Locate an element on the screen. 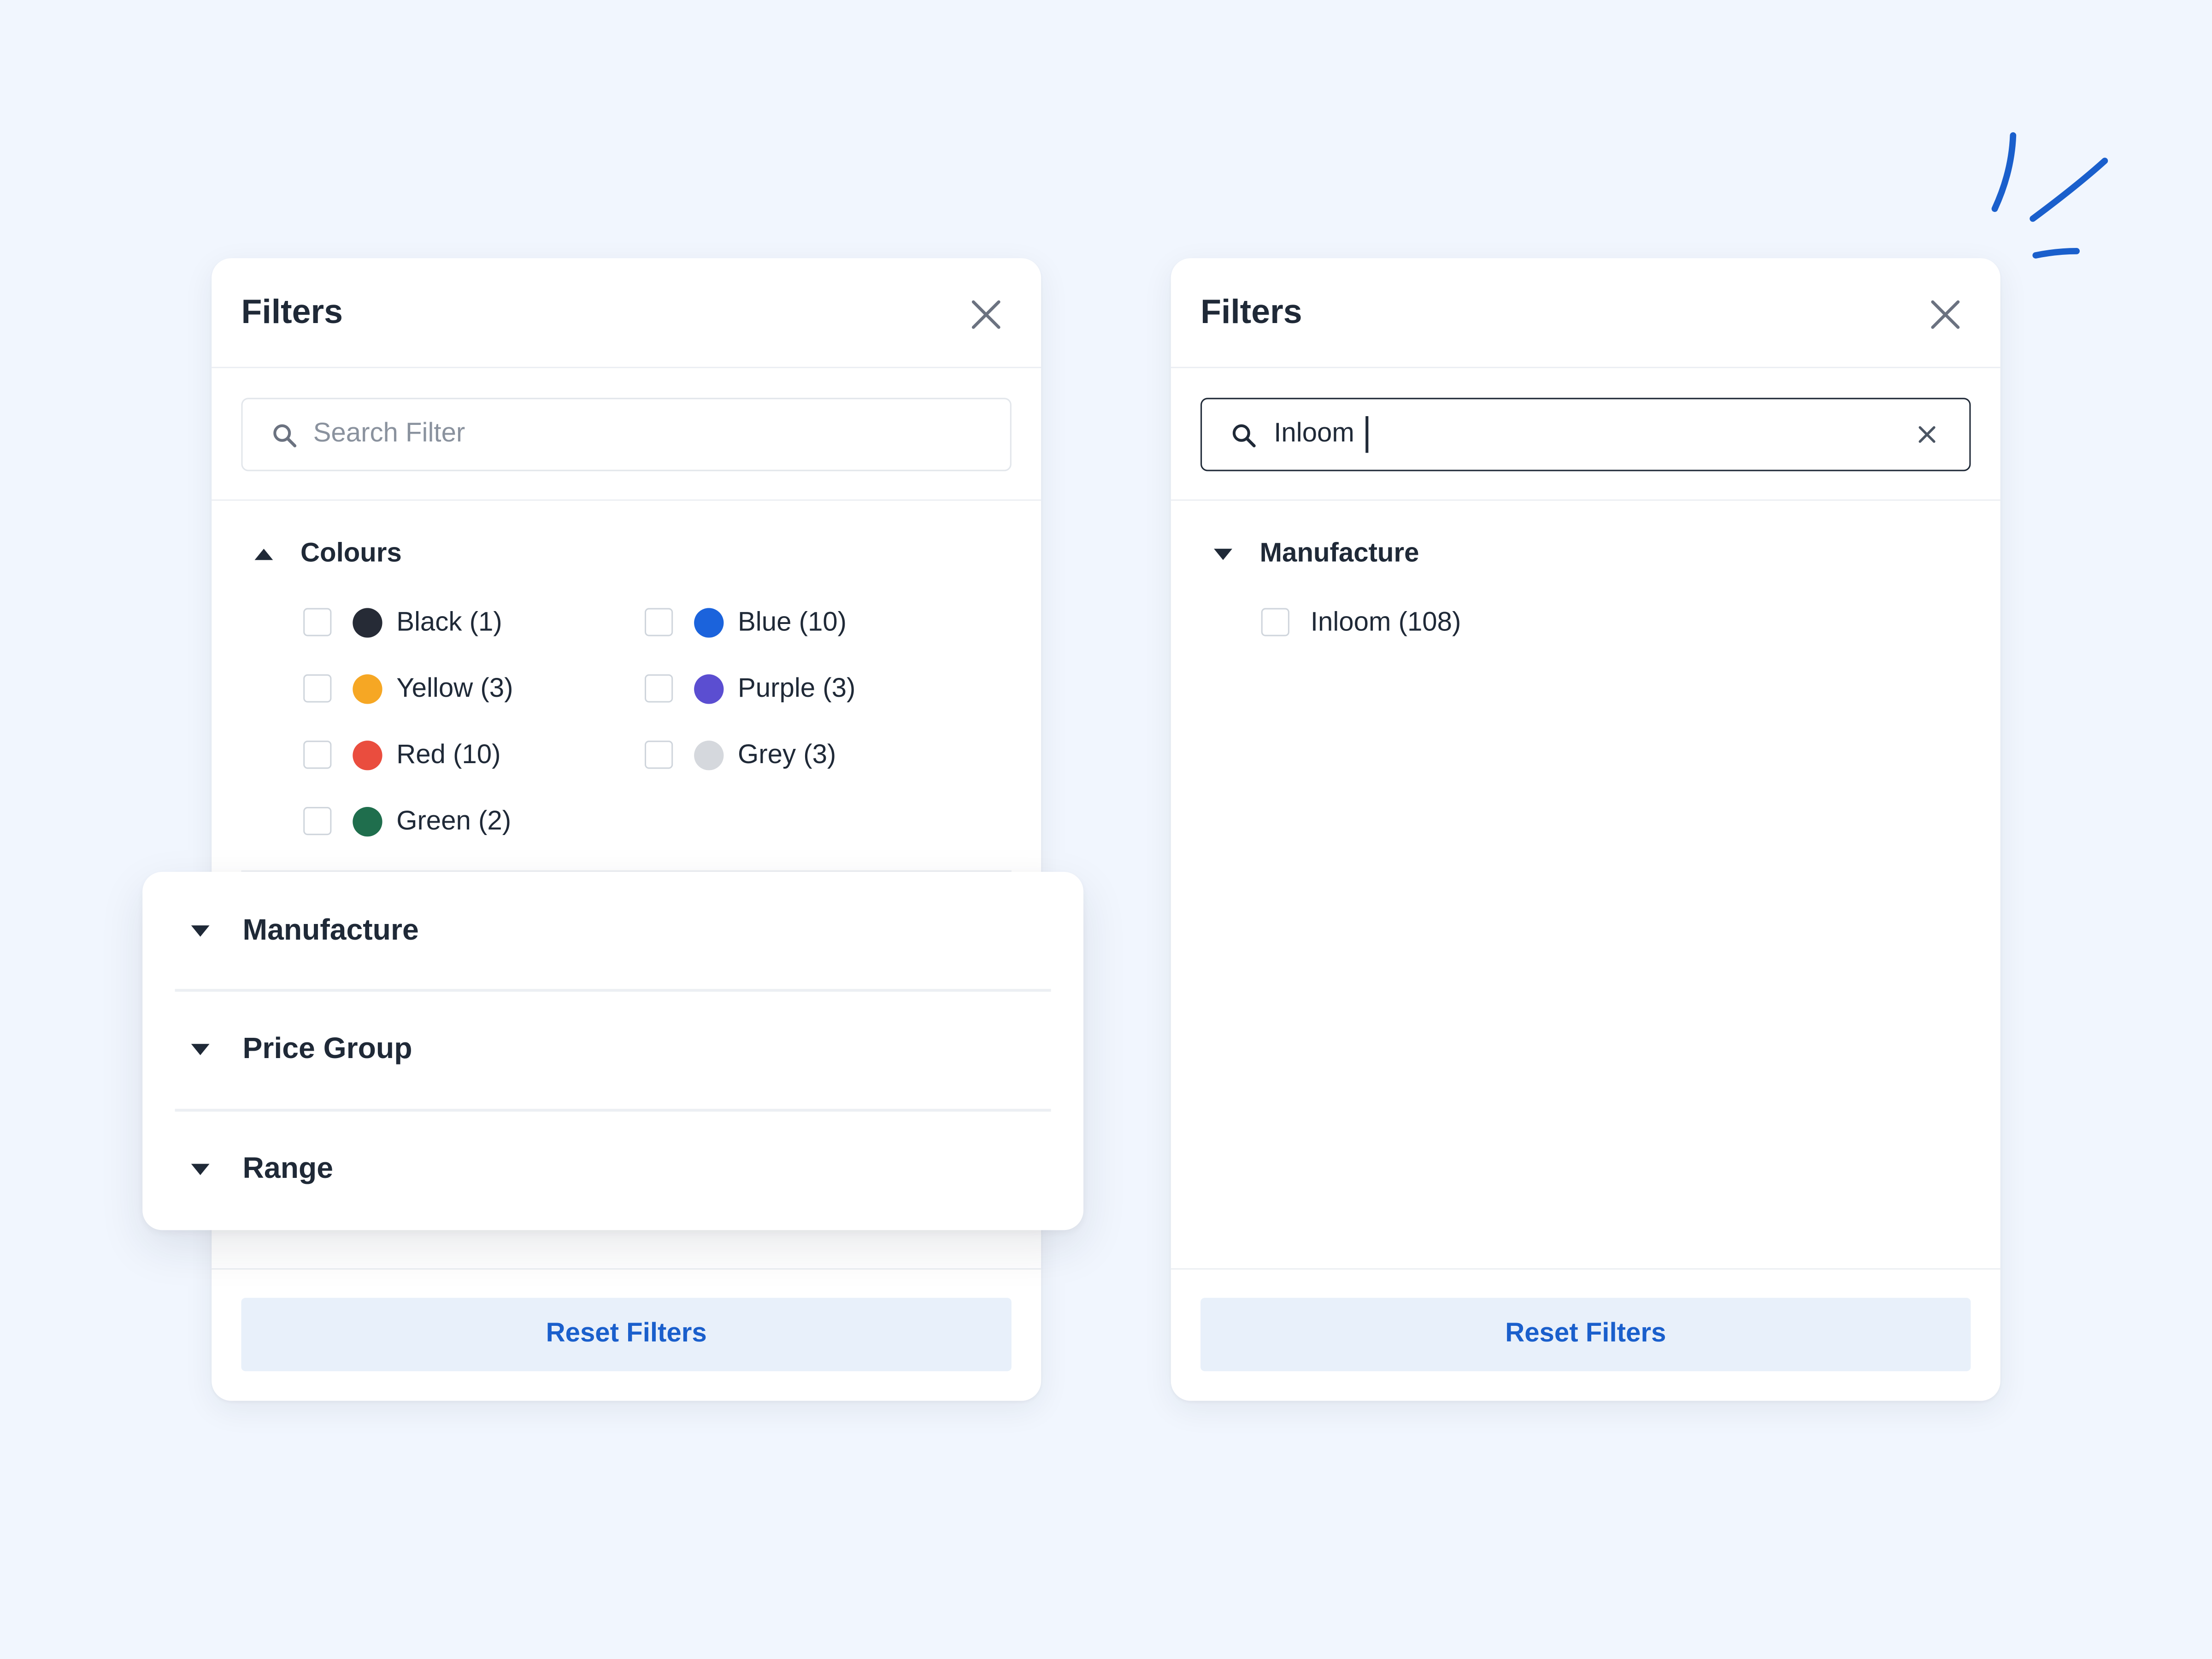  colour-option-yellow: Yellow (3) is located at coordinates (458, 692).